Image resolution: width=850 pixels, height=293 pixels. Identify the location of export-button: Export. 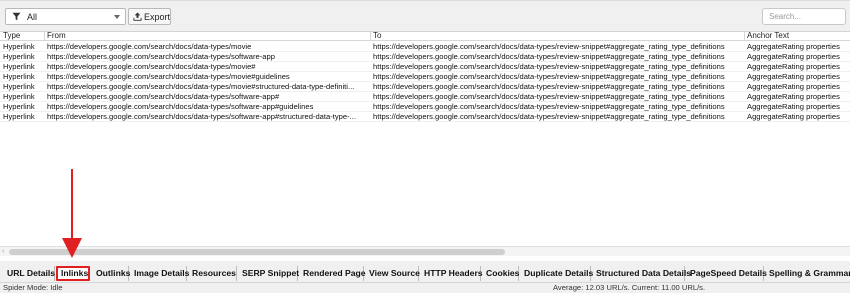
(149, 16).